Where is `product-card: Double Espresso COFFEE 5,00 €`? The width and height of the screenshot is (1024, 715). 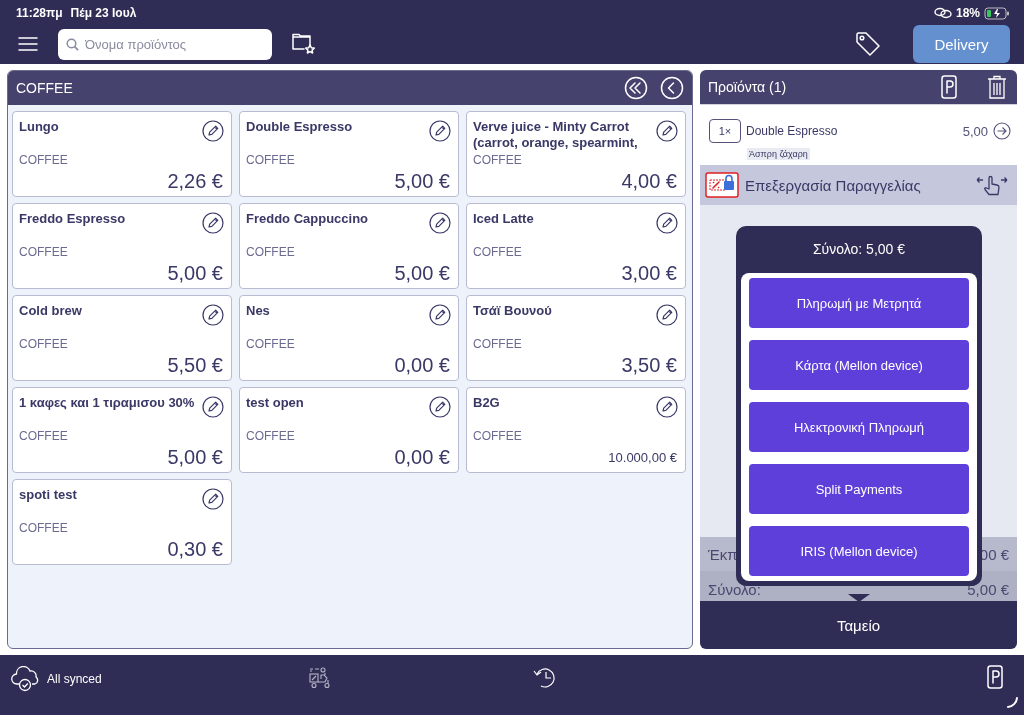
product-card: Double Espresso COFFEE 5,00 € is located at coordinates (349, 154).